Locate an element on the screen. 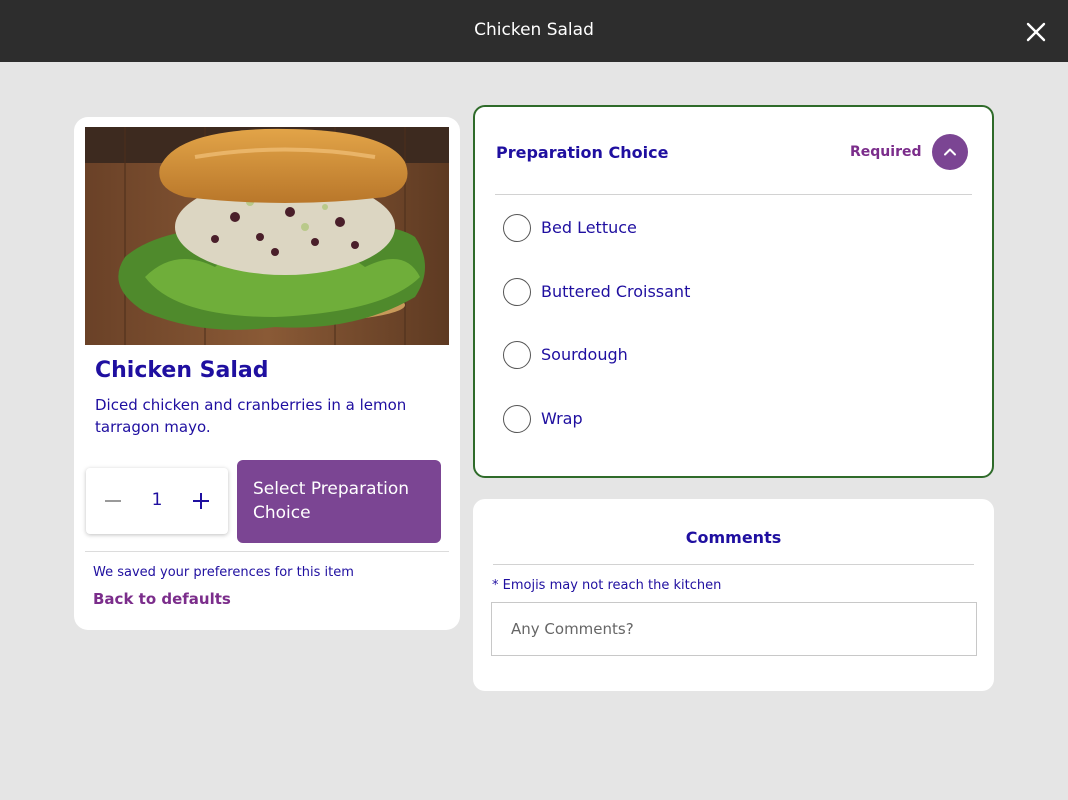 The height and width of the screenshot is (800, 1068). preparation-title: Preparation Choice is located at coordinates (582, 152).